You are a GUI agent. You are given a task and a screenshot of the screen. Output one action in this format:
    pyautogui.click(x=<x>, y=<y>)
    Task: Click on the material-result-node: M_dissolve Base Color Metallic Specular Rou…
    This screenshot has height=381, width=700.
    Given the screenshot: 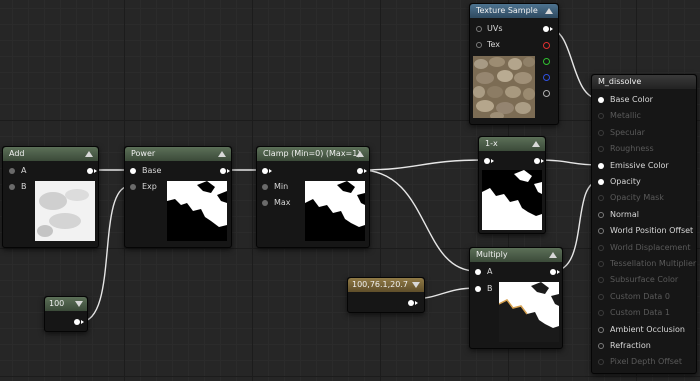 What is the action you would take?
    pyautogui.click(x=644, y=224)
    